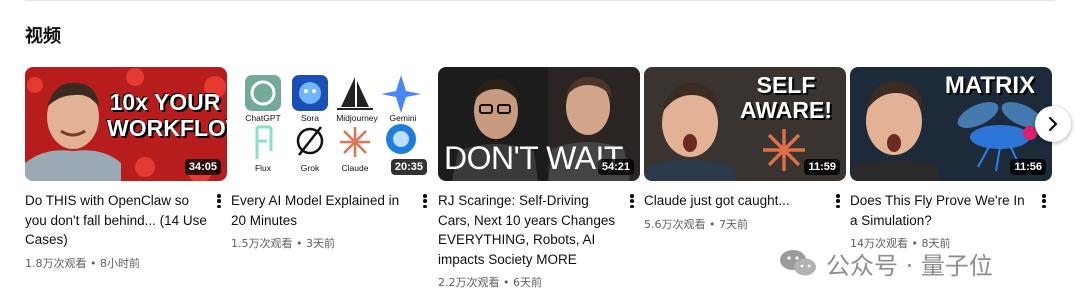 This screenshot has height=306, width=1080. What do you see at coordinates (786, 97) in the screenshot?
I see `thumbnail-text: SELF AWARE!` at bounding box center [786, 97].